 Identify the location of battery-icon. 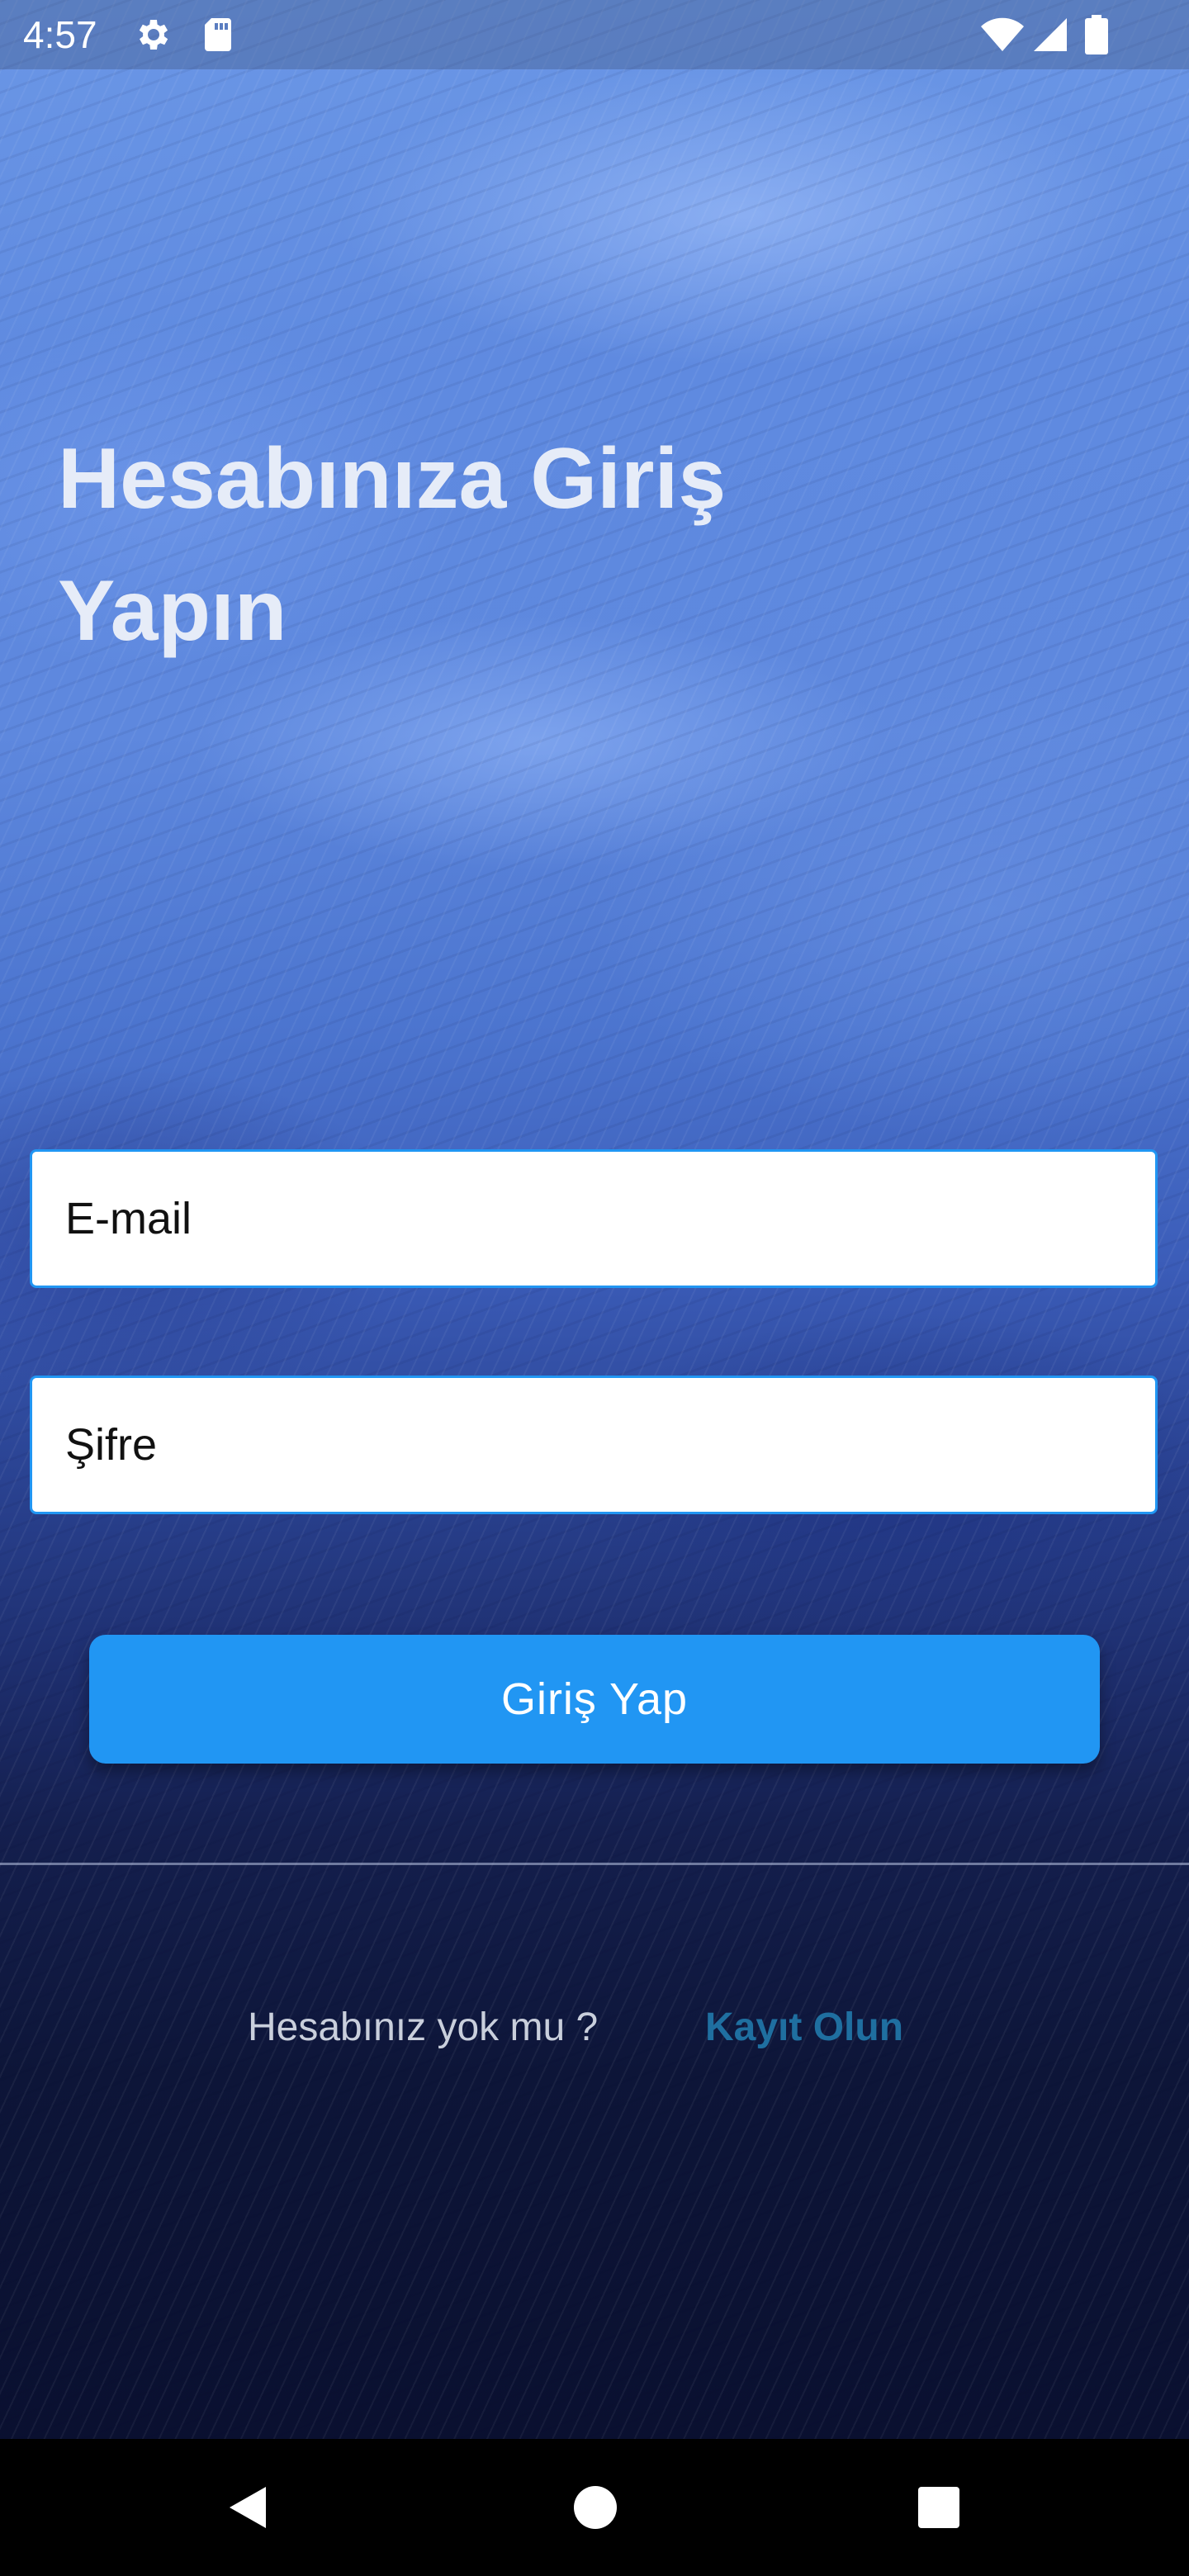
(1101, 34).